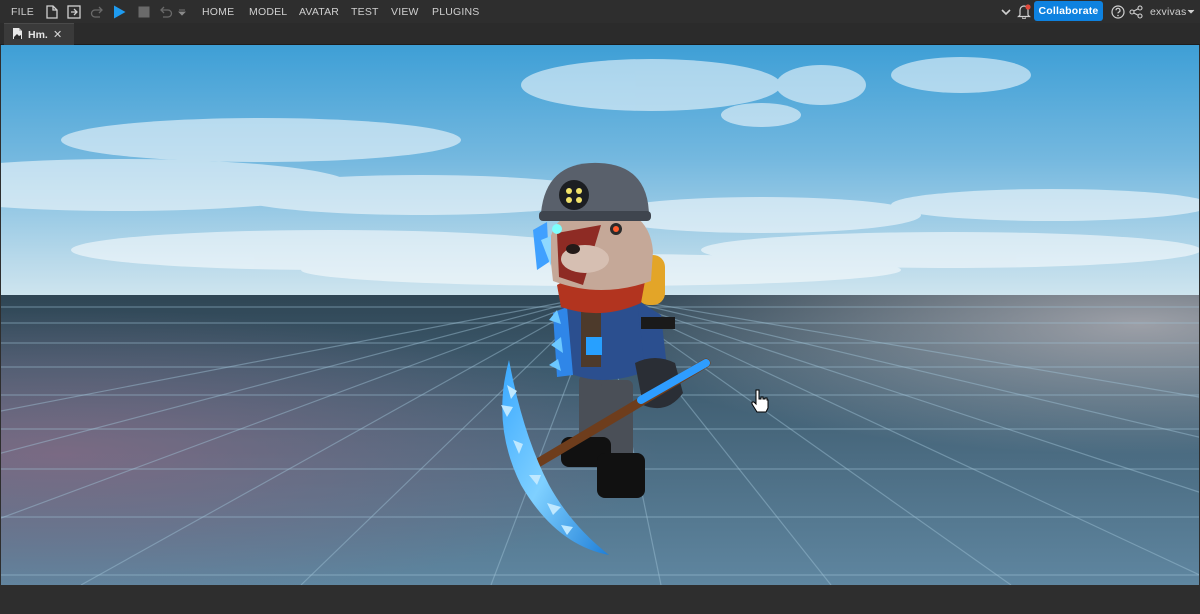 The height and width of the screenshot is (614, 1200). Describe the element at coordinates (1005, 11) in the screenshot. I see `chevron-down-icon` at that location.